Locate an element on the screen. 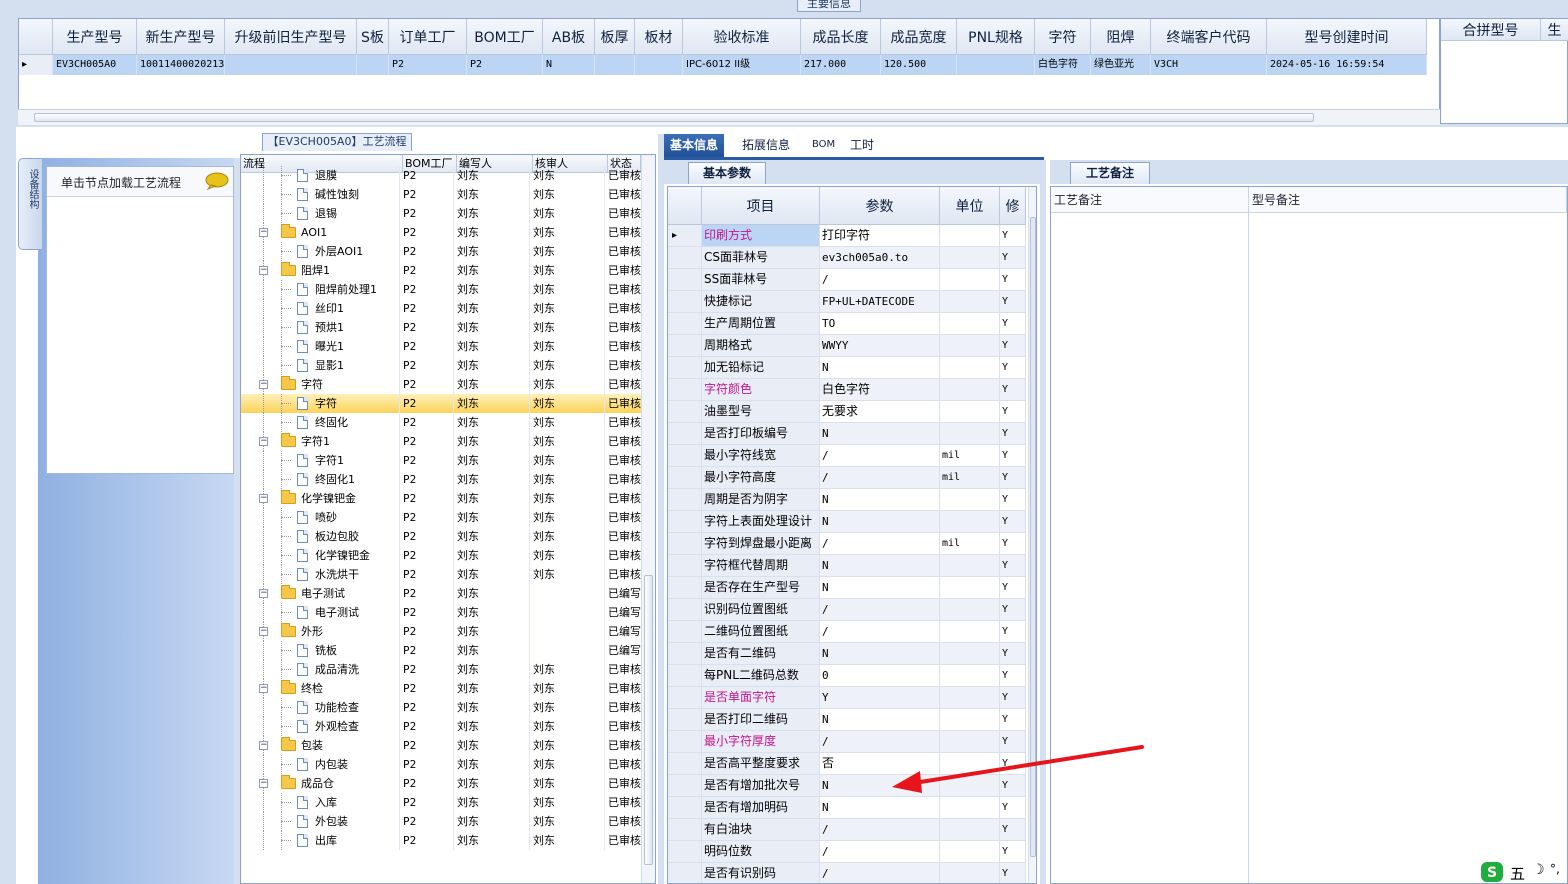 The height and width of the screenshot is (884, 1568). main-col-header: 阻焊 is located at coordinates (1121, 37).